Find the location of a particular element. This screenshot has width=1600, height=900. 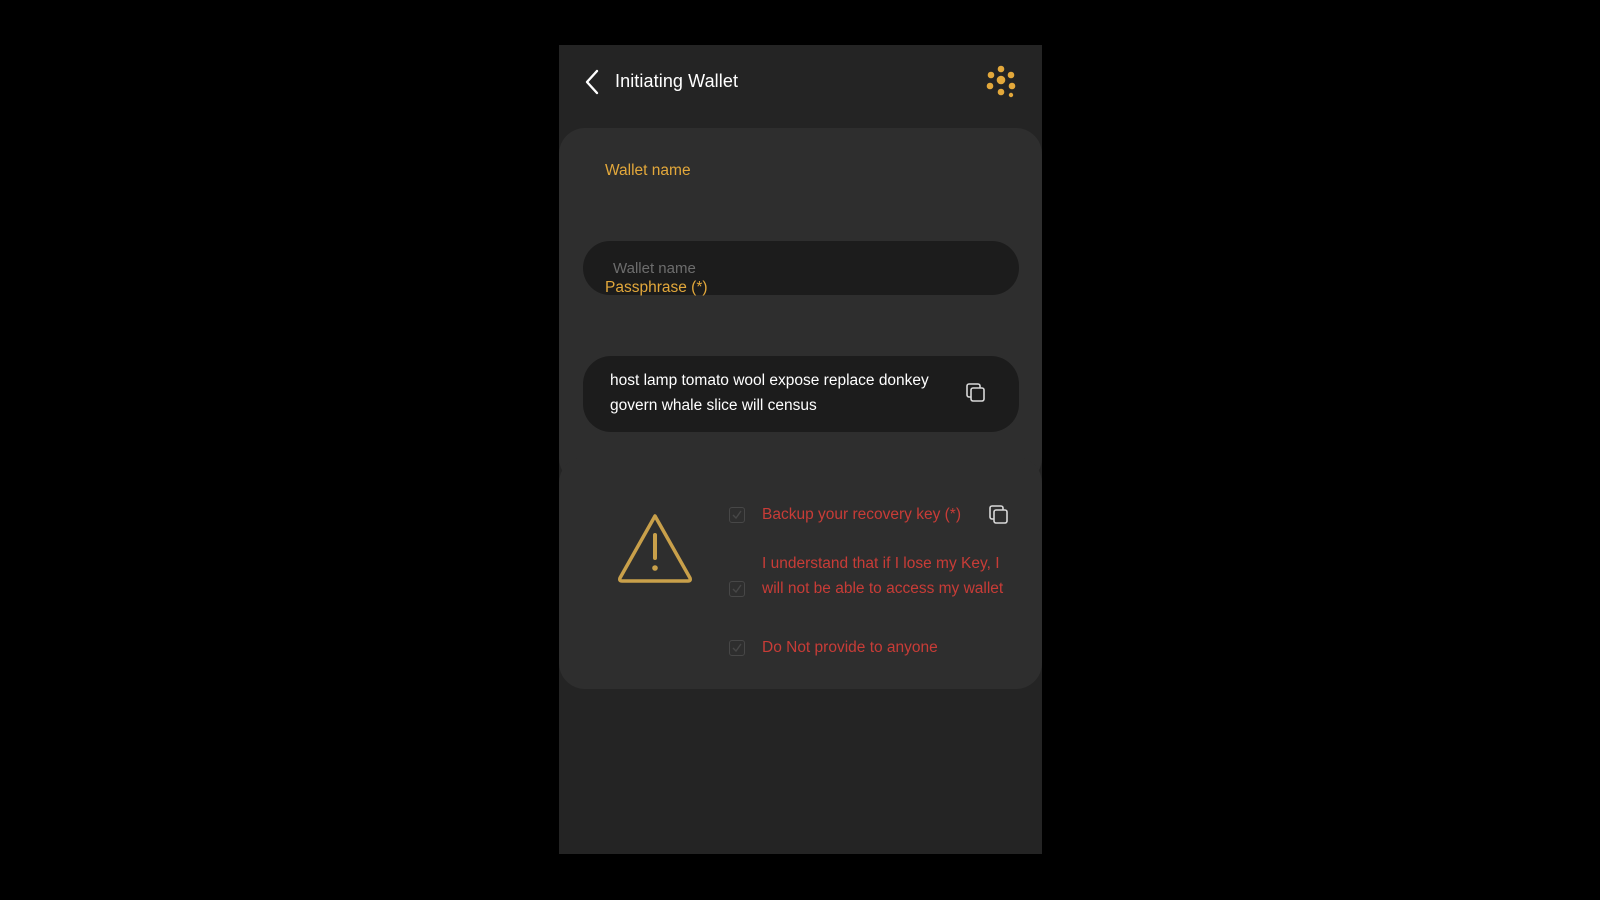

checkbox-do-not-share is located at coordinates (737, 648).